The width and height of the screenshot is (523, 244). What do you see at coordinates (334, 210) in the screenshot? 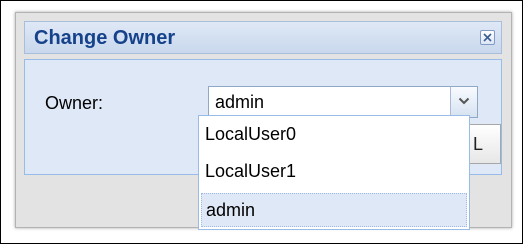
I see `dropdown-item-admin: admin` at bounding box center [334, 210].